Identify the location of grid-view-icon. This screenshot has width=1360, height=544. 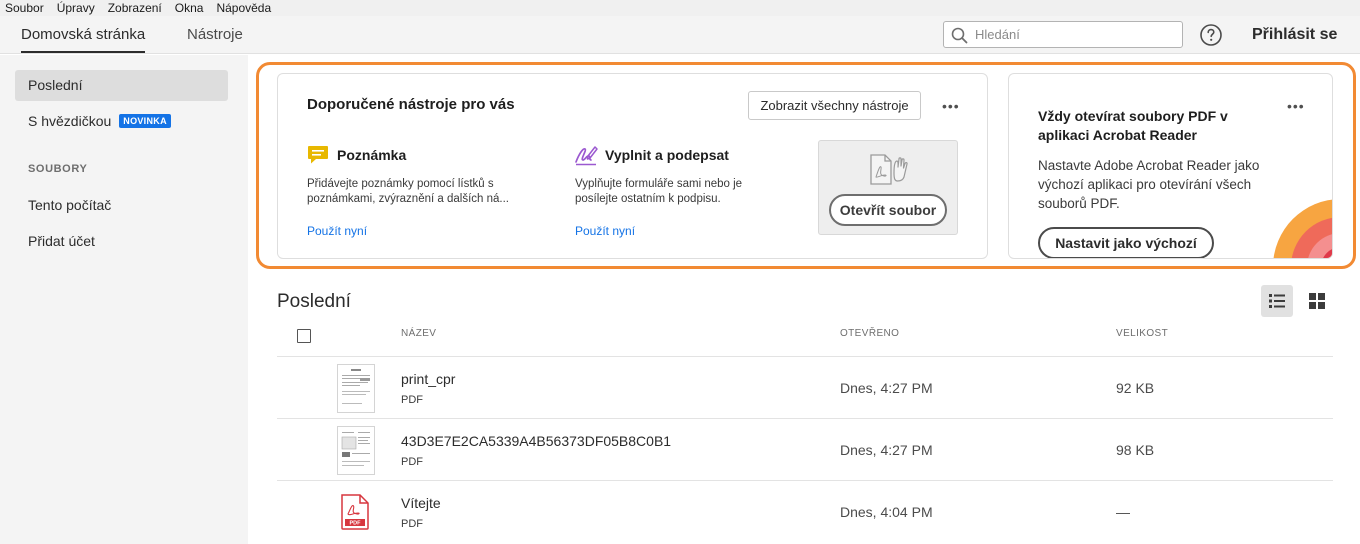
(1317, 301).